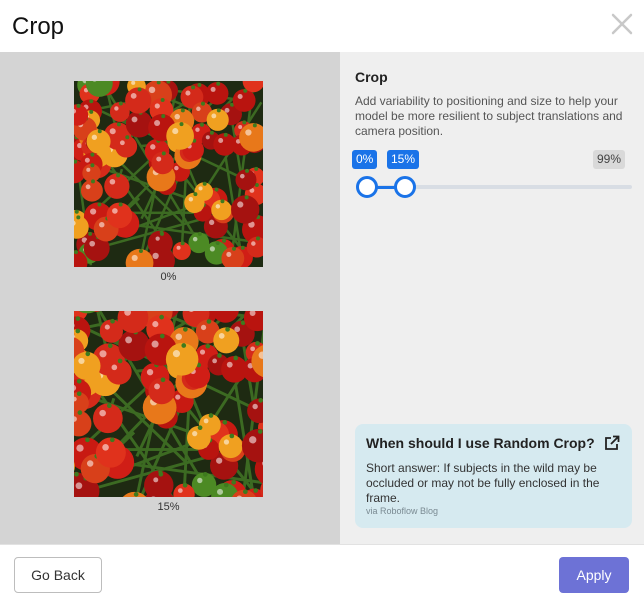 The width and height of the screenshot is (644, 604). What do you see at coordinates (402, 511) in the screenshot?
I see `info-card-source: via Roboflow Blog` at bounding box center [402, 511].